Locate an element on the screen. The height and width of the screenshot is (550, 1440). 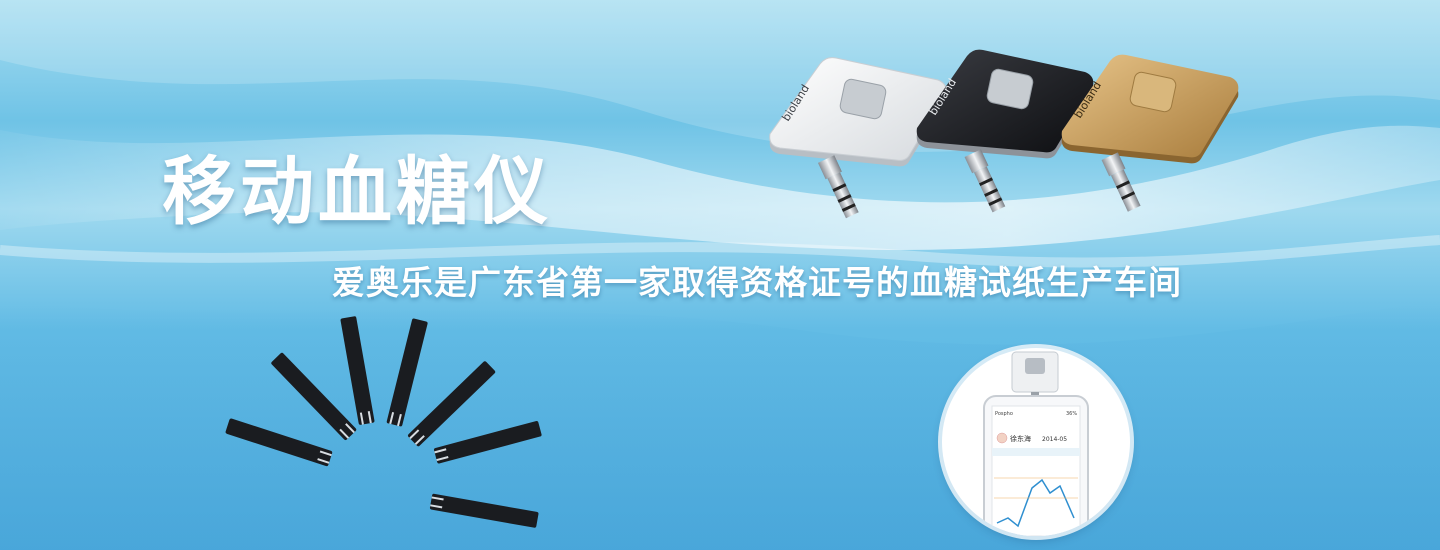
phone-user-name: 徐东海 is located at coordinates (1020, 438).